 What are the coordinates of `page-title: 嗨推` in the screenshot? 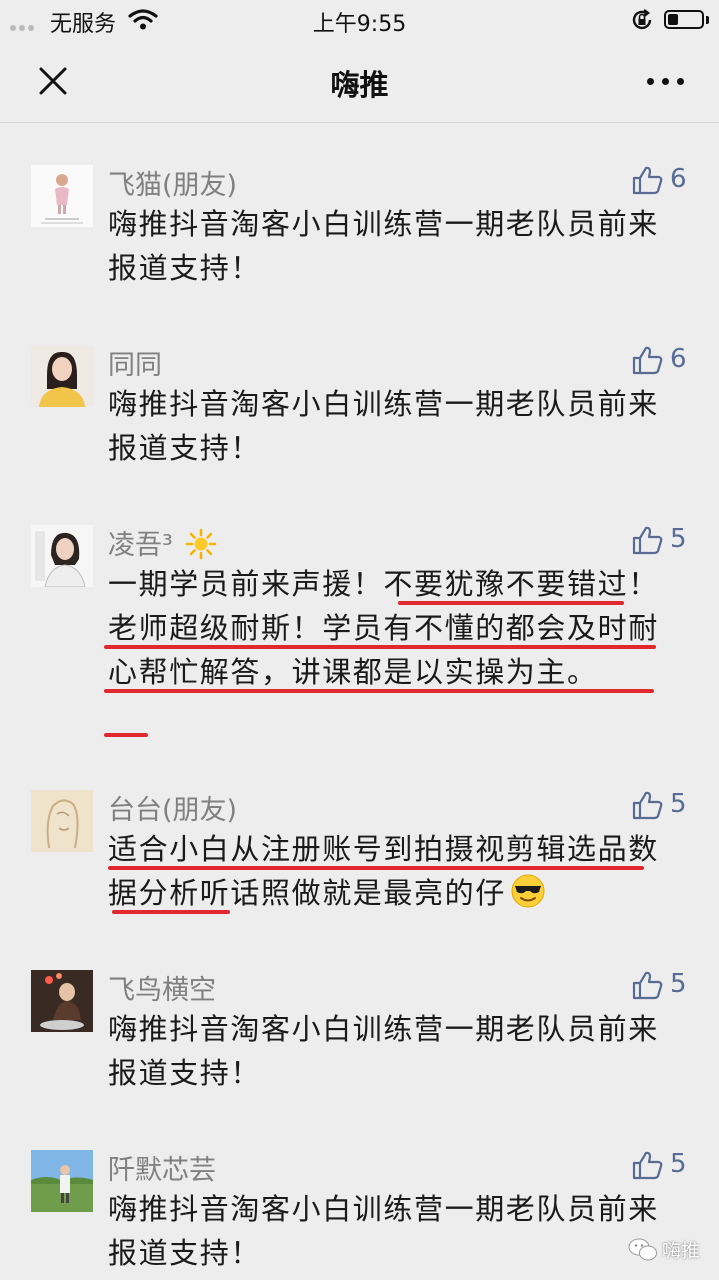 It's located at (359, 85).